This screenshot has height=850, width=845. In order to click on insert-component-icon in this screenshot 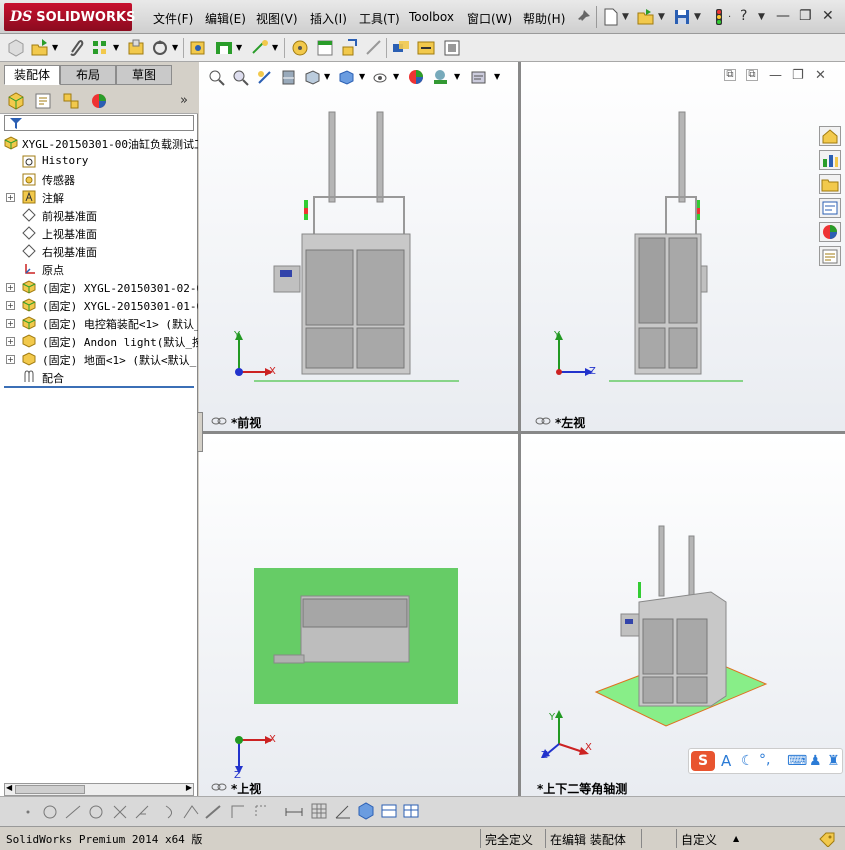, I will do `click(40, 48)`.